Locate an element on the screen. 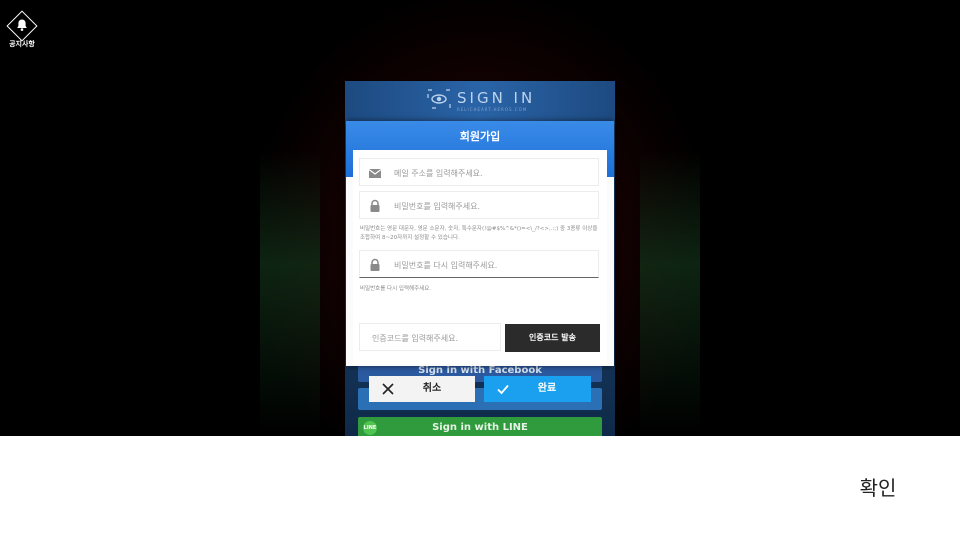  notice-button: 공지사항 is located at coordinates (22, 31).